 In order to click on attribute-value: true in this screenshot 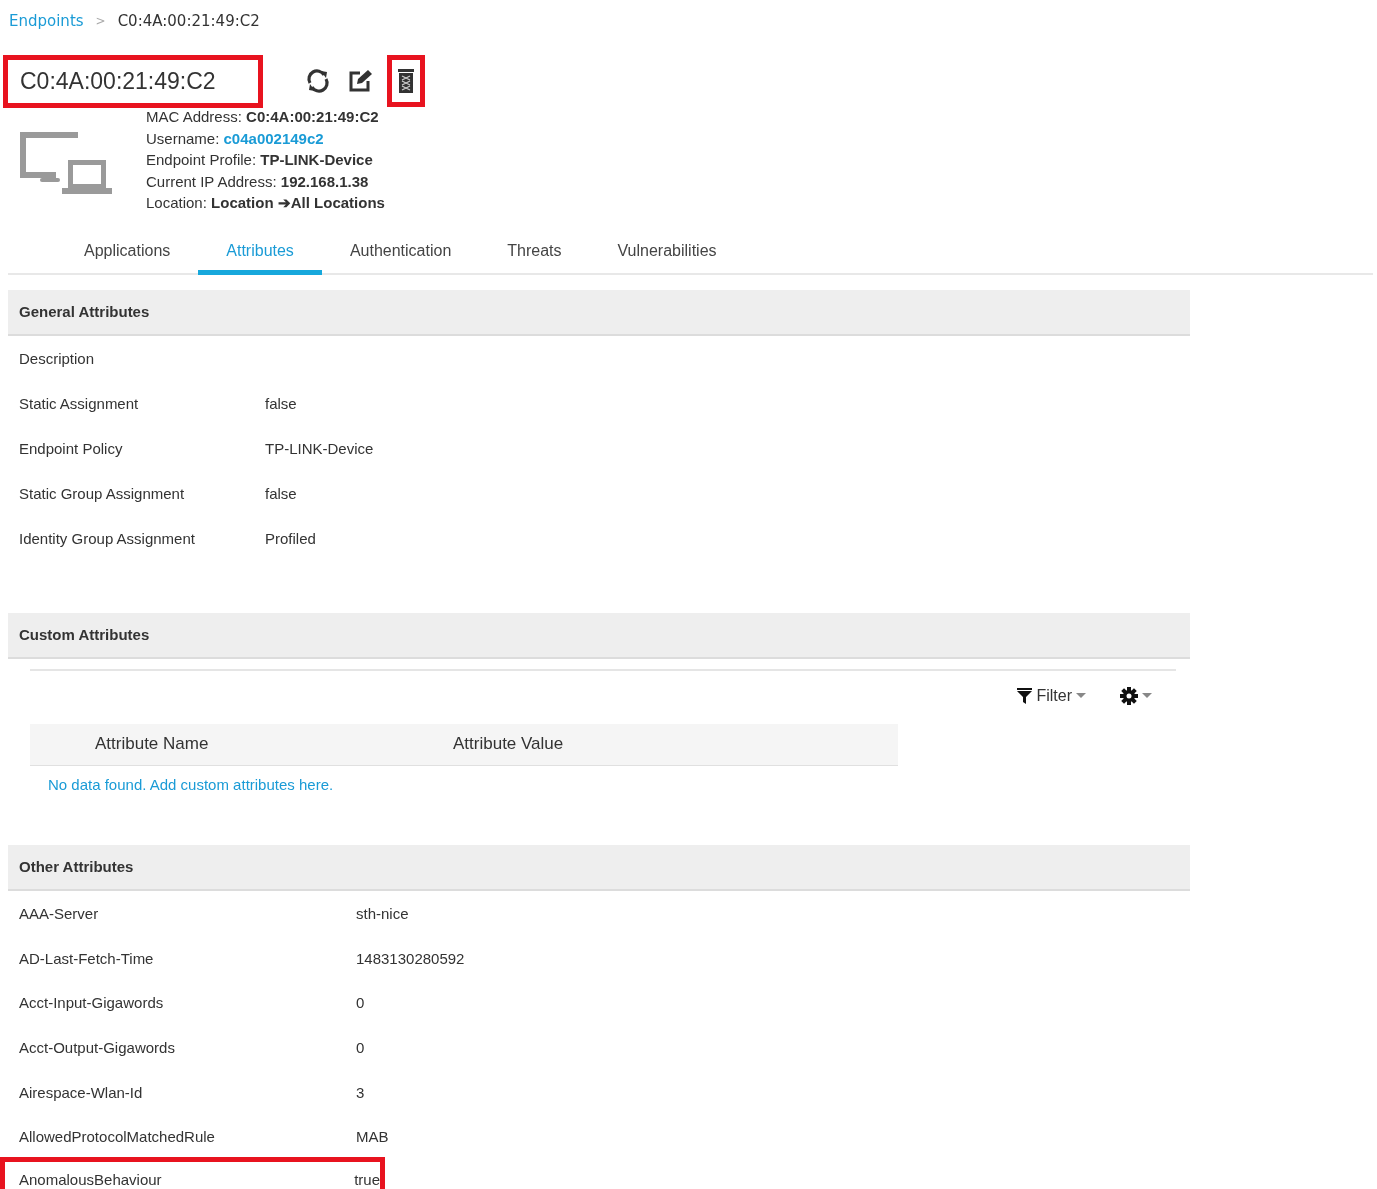, I will do `click(367, 1179)`.